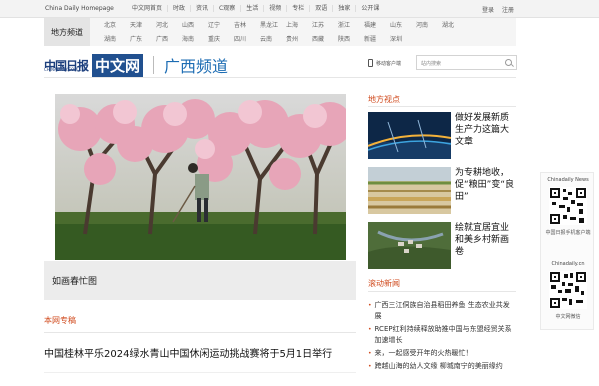 The image size is (599, 386). I want to click on feature-title-1: 做好发展新质生产力这篇大文章, so click(486, 130).